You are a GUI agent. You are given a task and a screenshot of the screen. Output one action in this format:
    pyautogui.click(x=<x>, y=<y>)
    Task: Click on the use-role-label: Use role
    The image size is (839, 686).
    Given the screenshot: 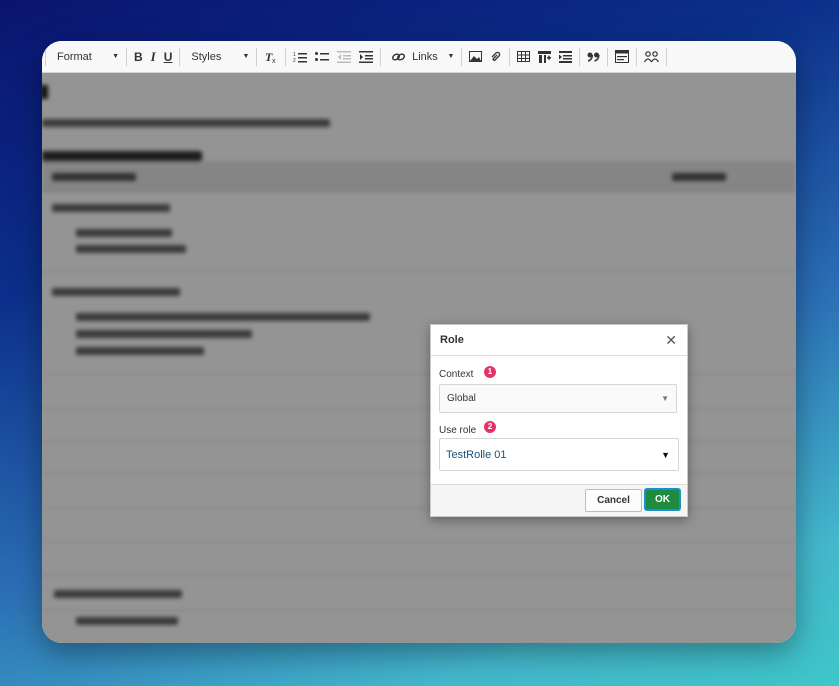 What is the action you would take?
    pyautogui.click(x=458, y=430)
    